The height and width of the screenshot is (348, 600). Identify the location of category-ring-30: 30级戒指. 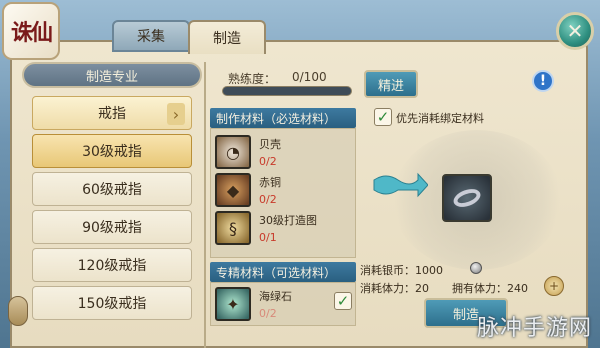
(112, 151).